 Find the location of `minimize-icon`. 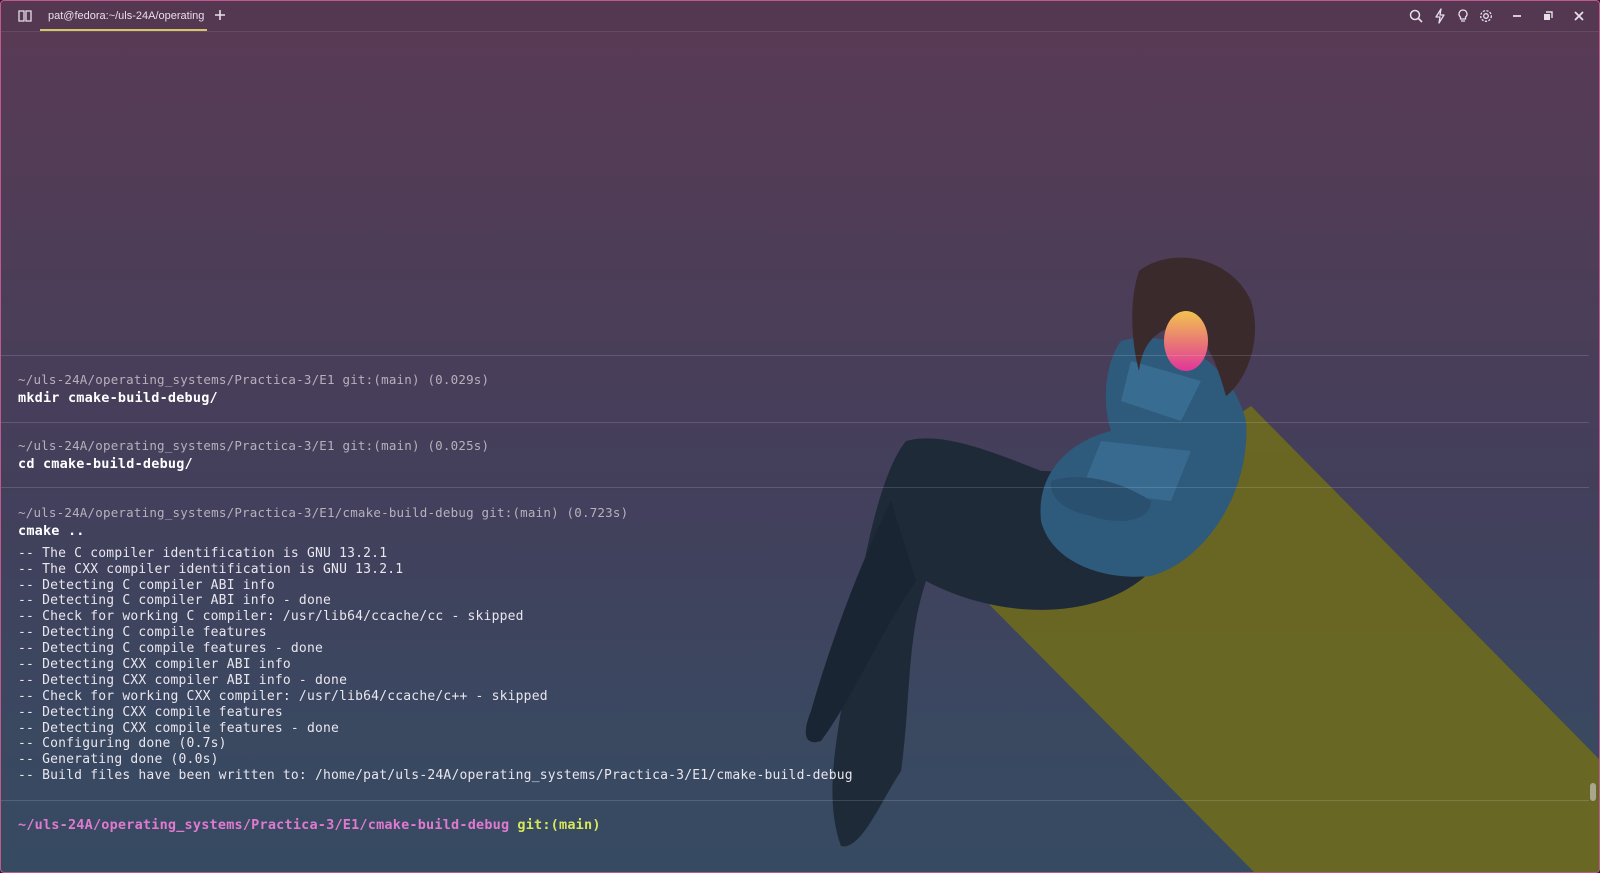

minimize-icon is located at coordinates (1517, 16).